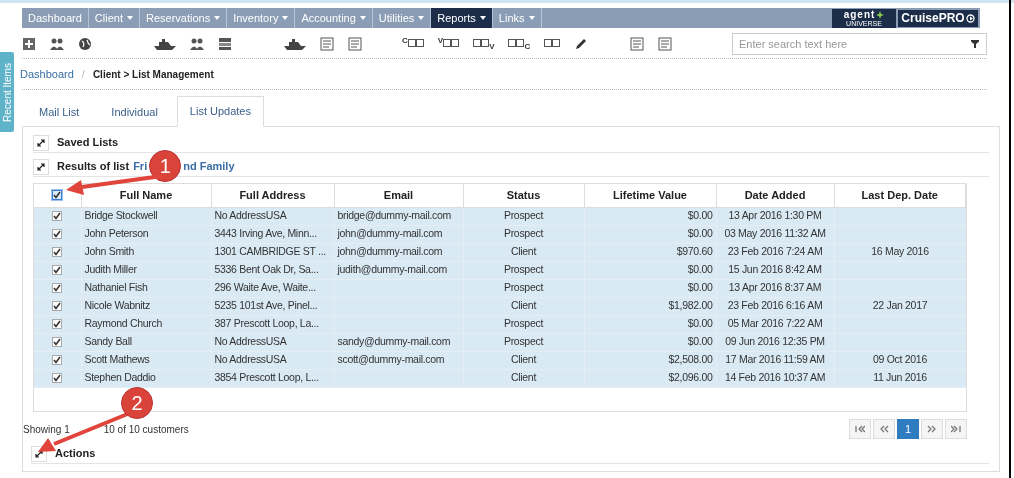  Describe the element at coordinates (59, 112) in the screenshot. I see `tab: Mail List` at that location.